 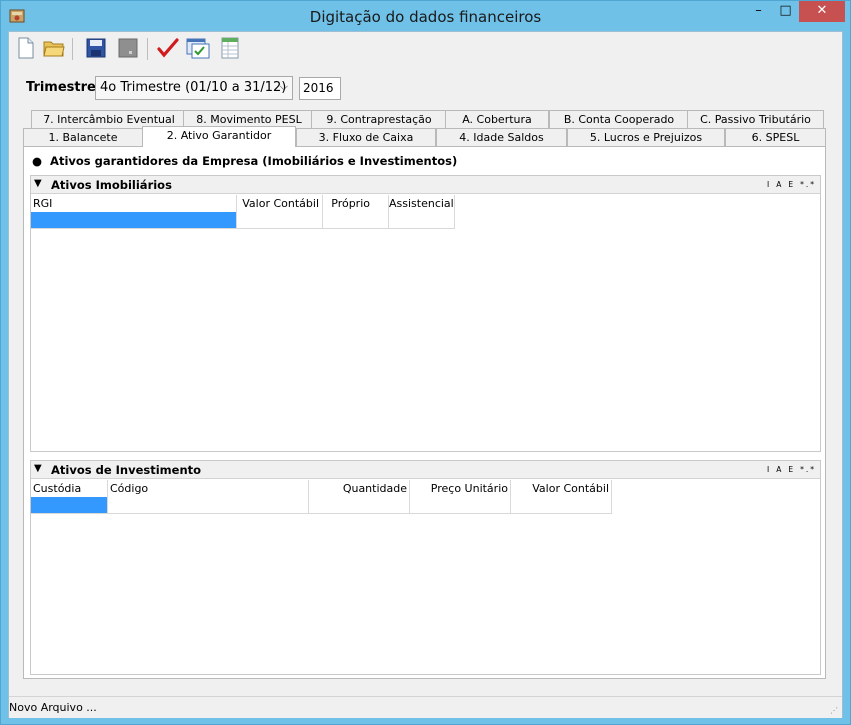 What do you see at coordinates (460, 488) in the screenshot?
I see `column-header-preco-unitario: Preço Unitário` at bounding box center [460, 488].